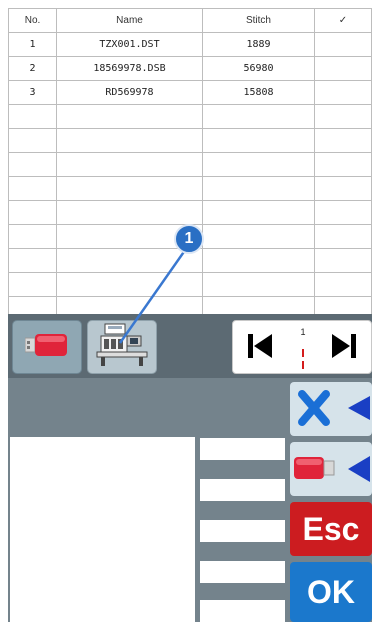 This screenshot has width=372, height=622. What do you see at coordinates (33, 45) in the screenshot?
I see `cell-no: 1` at bounding box center [33, 45].